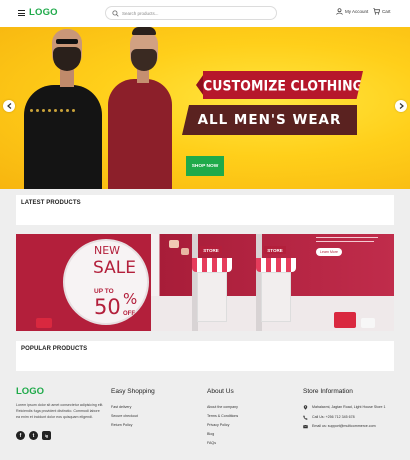  Describe the element at coordinates (115, 13) in the screenshot. I see `search-icon` at that location.